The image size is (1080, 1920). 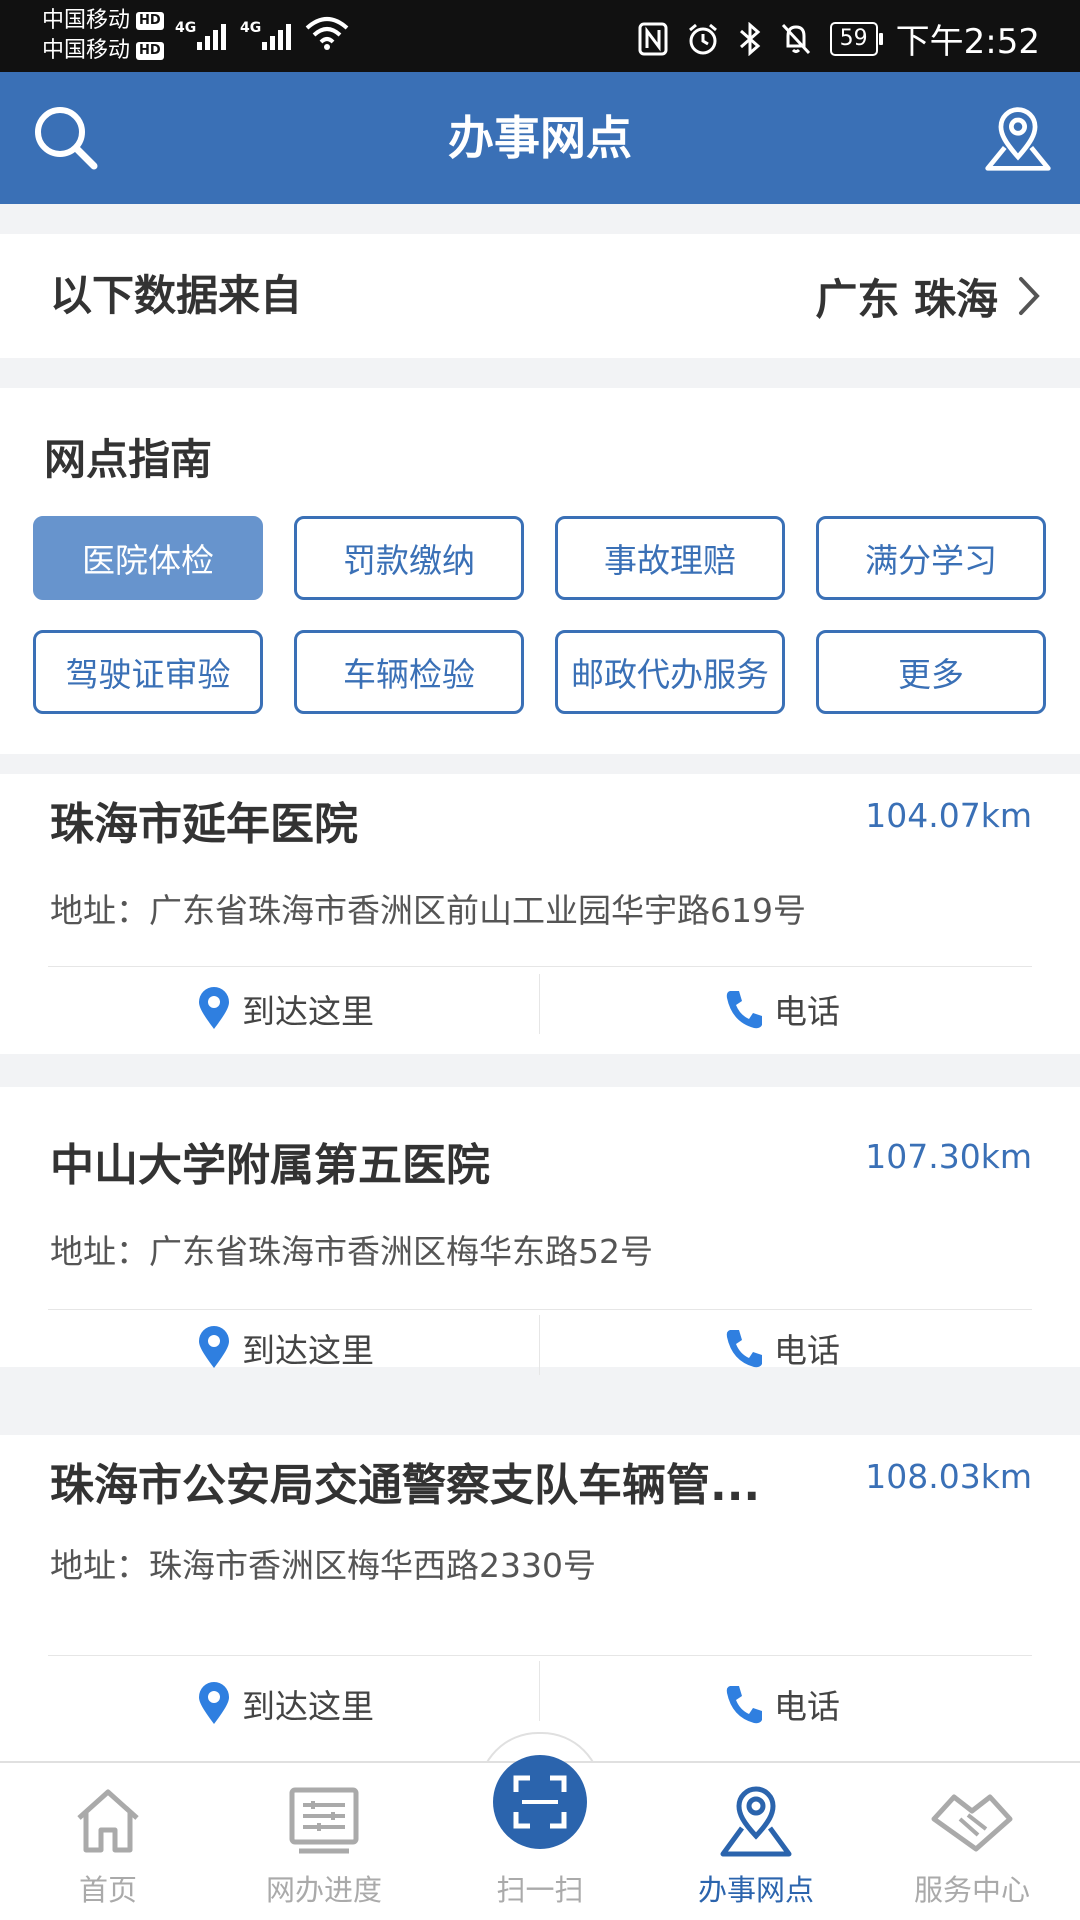 I want to click on nav-label: 首页, so click(x=107, y=1890).